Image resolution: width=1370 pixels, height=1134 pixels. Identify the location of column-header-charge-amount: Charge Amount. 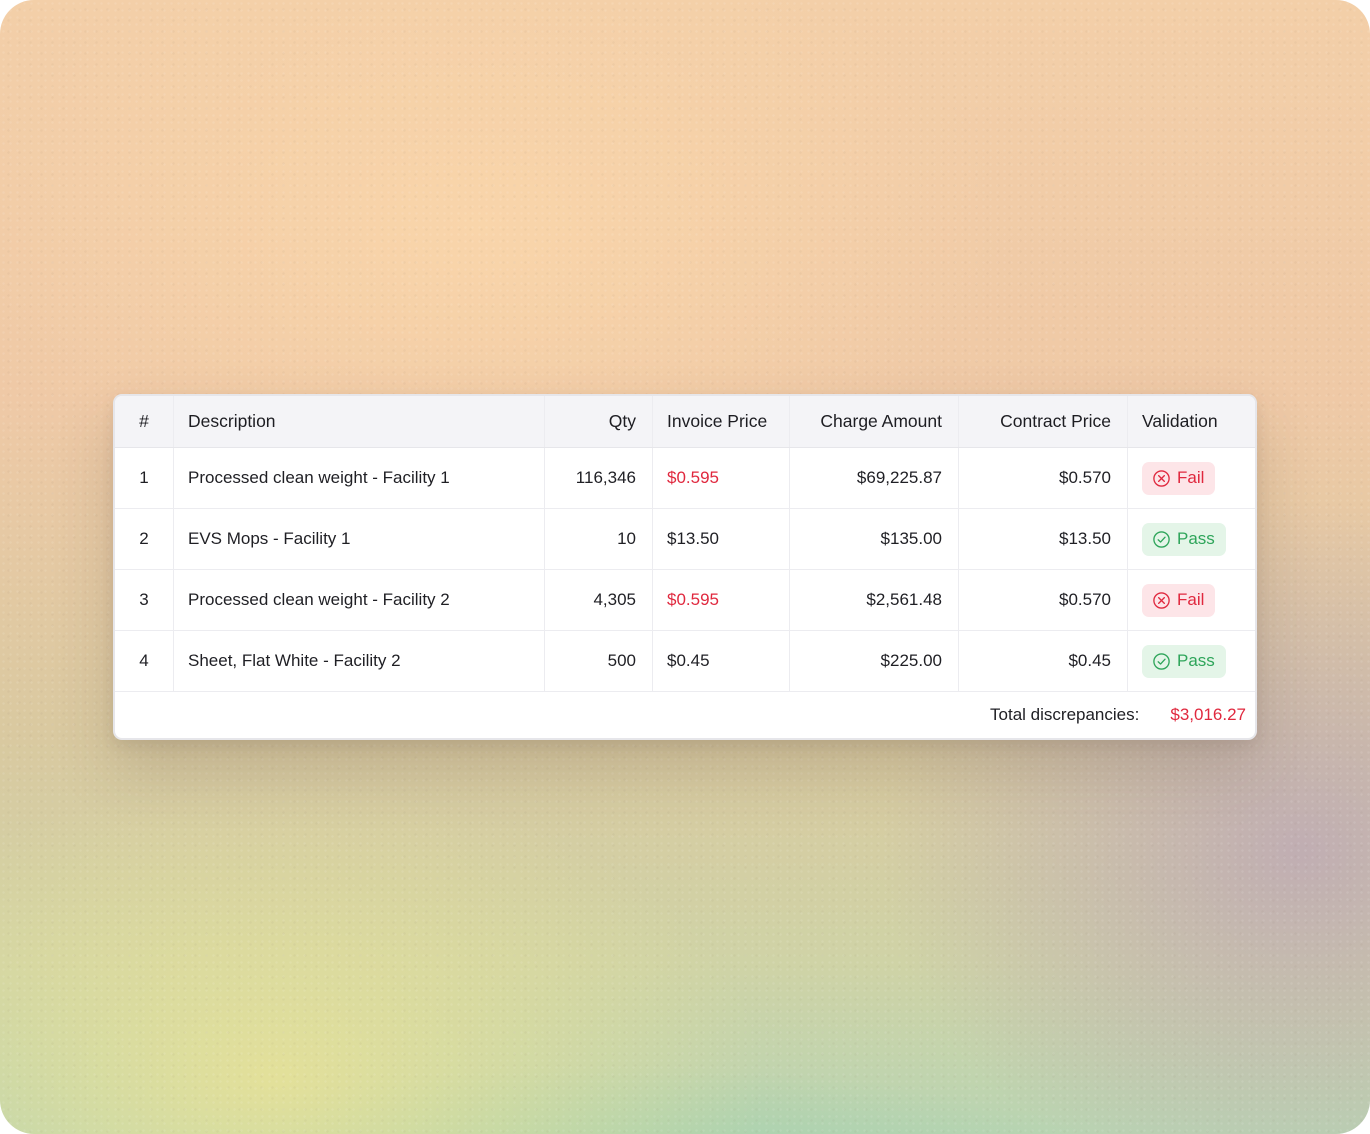
(874, 422).